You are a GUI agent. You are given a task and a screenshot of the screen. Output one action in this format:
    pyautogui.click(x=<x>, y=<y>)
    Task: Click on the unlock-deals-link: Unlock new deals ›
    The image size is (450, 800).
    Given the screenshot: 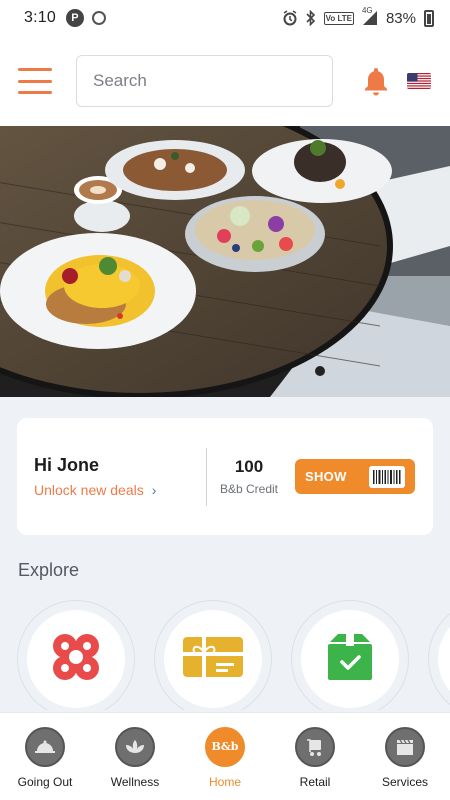 What is the action you would take?
    pyautogui.click(x=120, y=490)
    